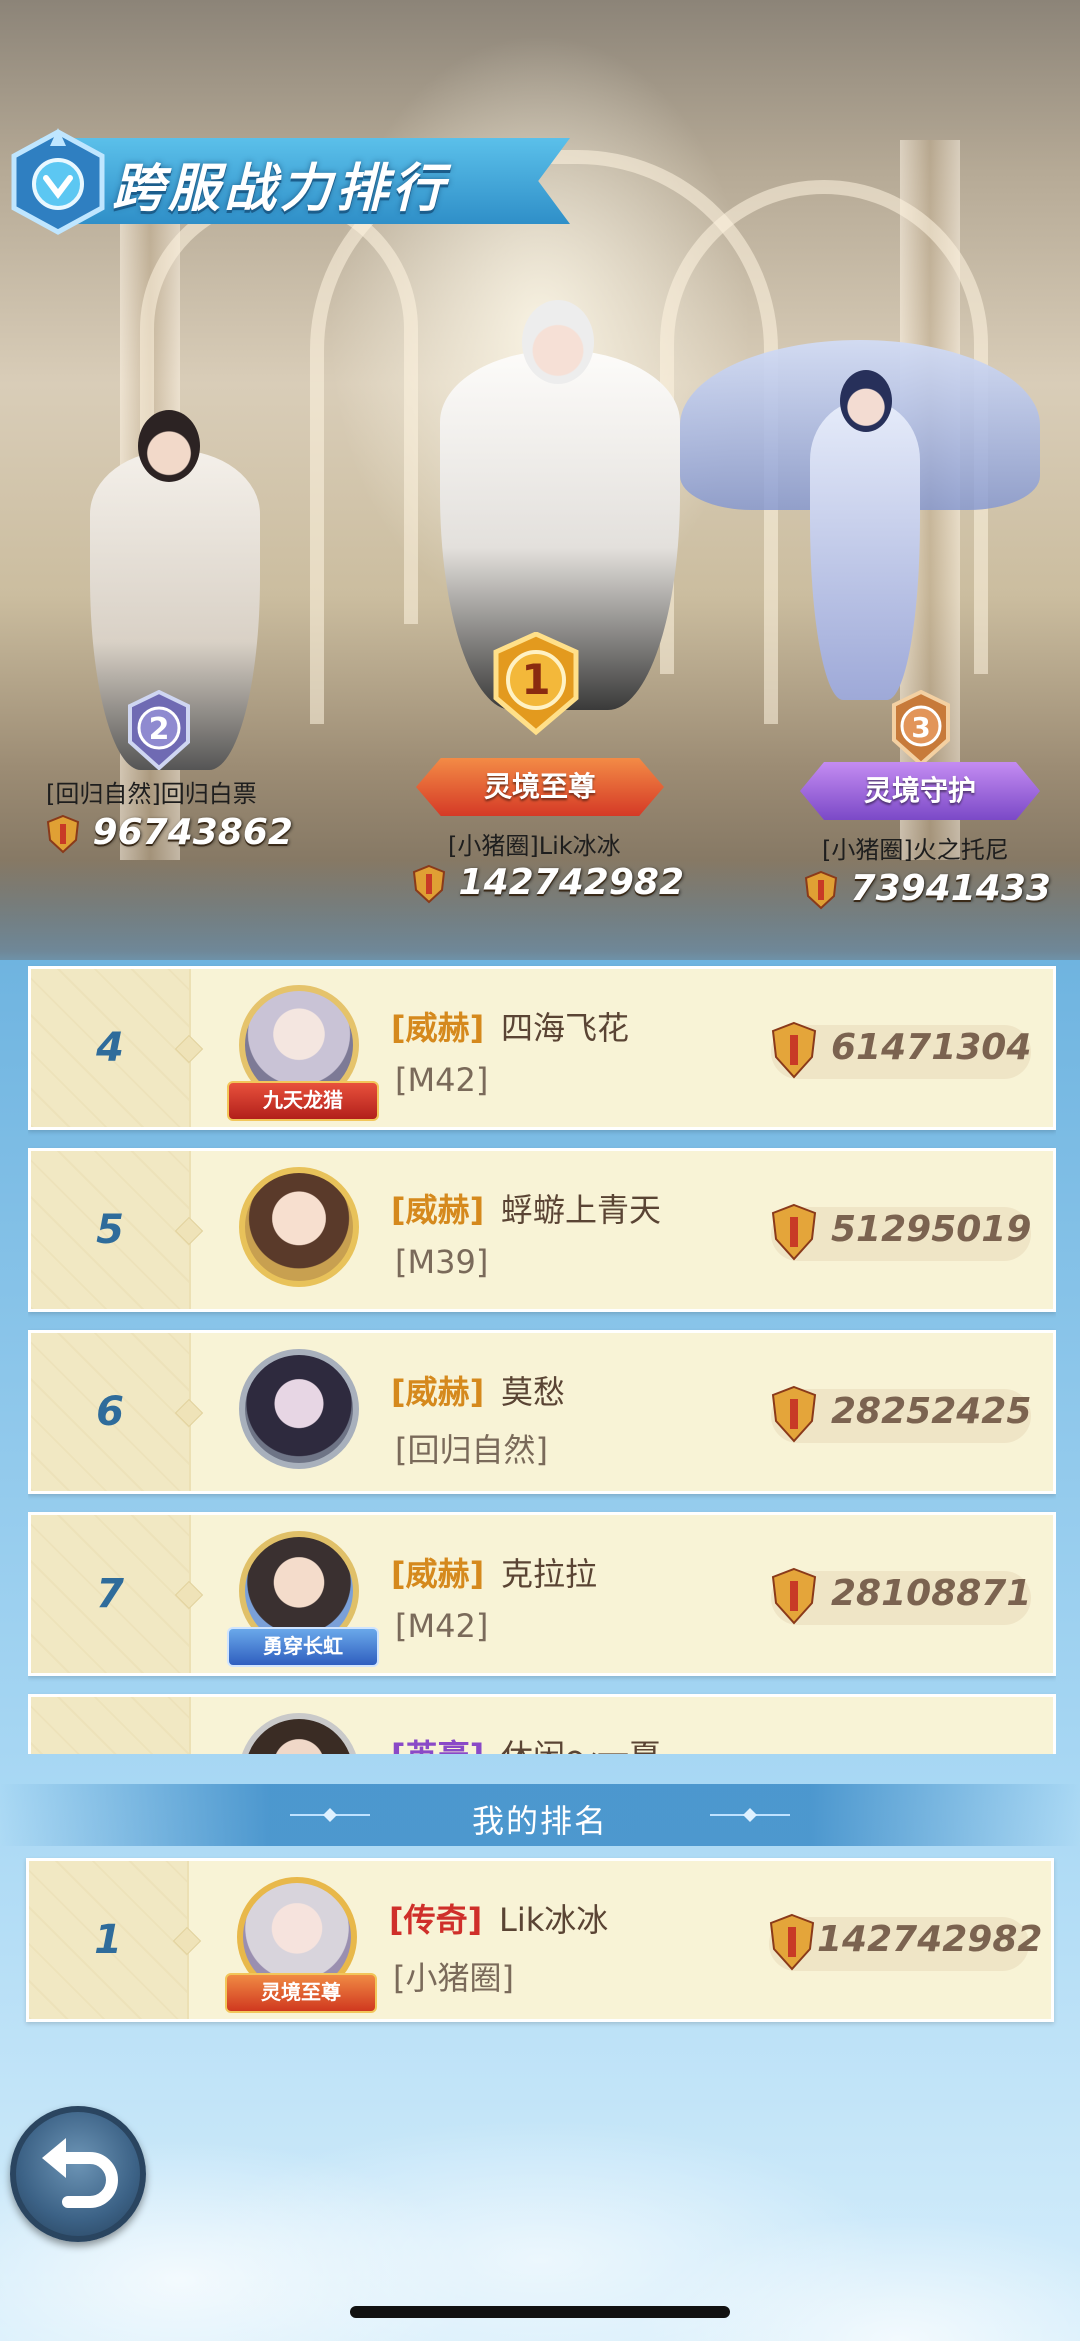  Describe the element at coordinates (931, 1229) in the screenshot. I see `power-value: 51295019` at that location.